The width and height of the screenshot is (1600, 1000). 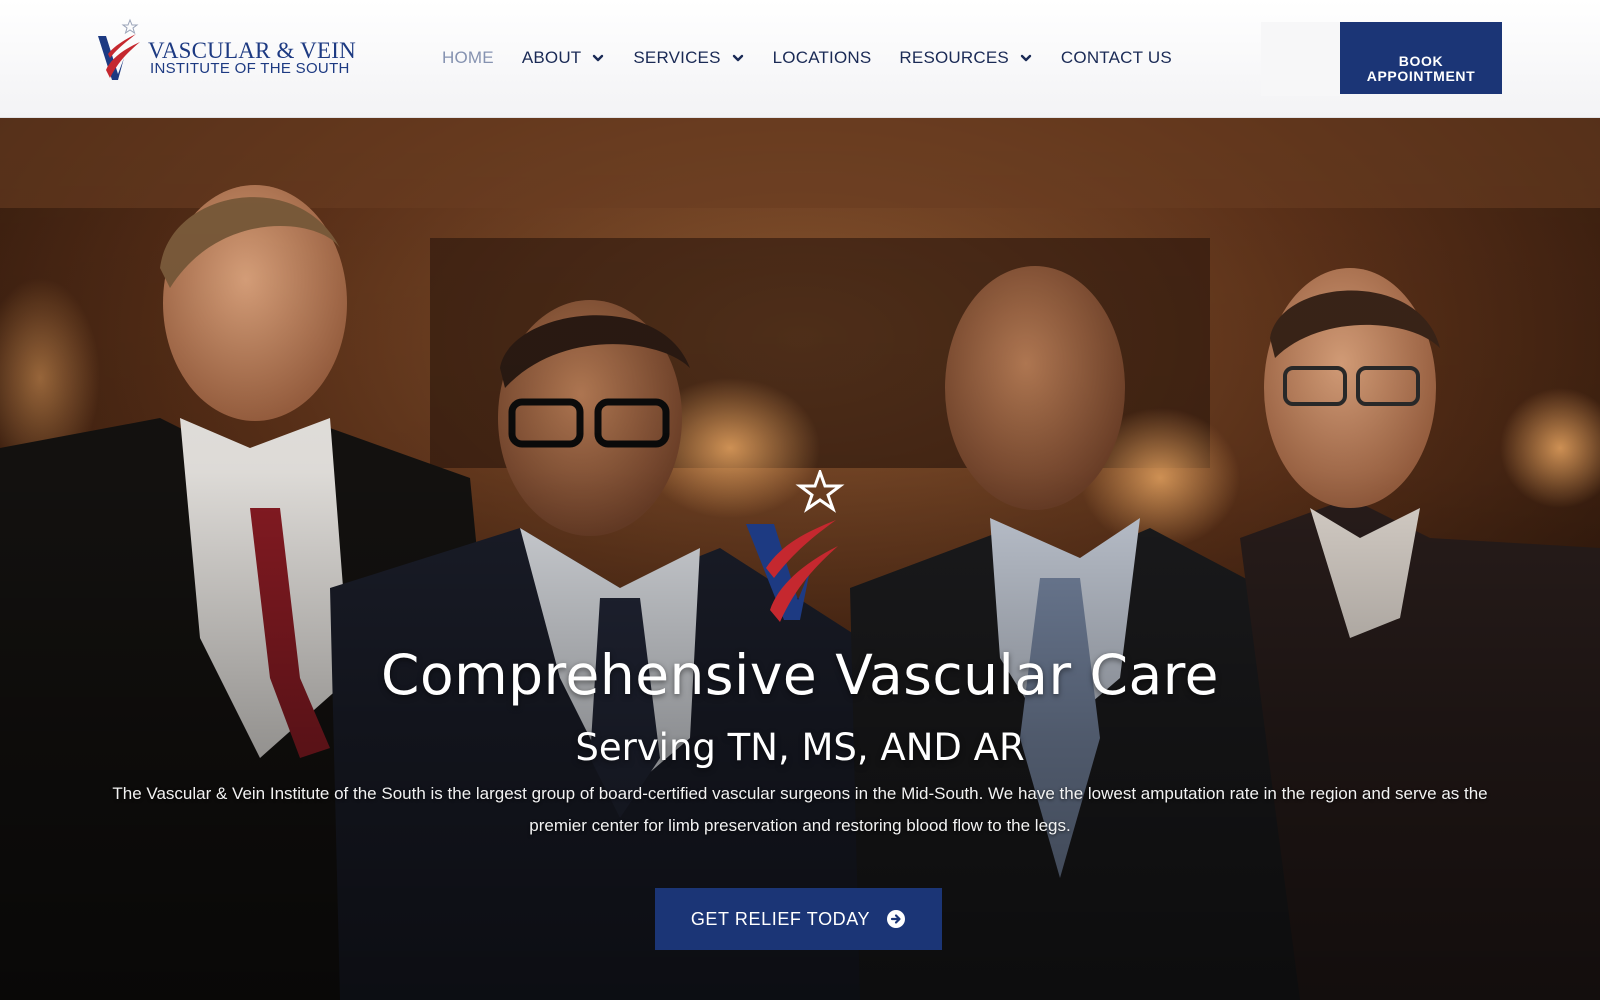 I want to click on nav-item-about: ABOUT, so click(x=564, y=58).